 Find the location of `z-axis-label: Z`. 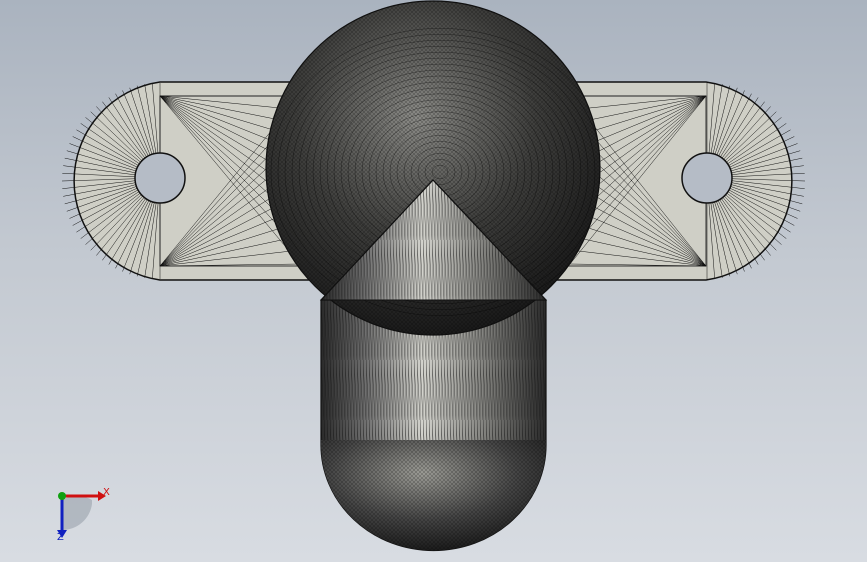

z-axis-label: Z is located at coordinates (60, 537).